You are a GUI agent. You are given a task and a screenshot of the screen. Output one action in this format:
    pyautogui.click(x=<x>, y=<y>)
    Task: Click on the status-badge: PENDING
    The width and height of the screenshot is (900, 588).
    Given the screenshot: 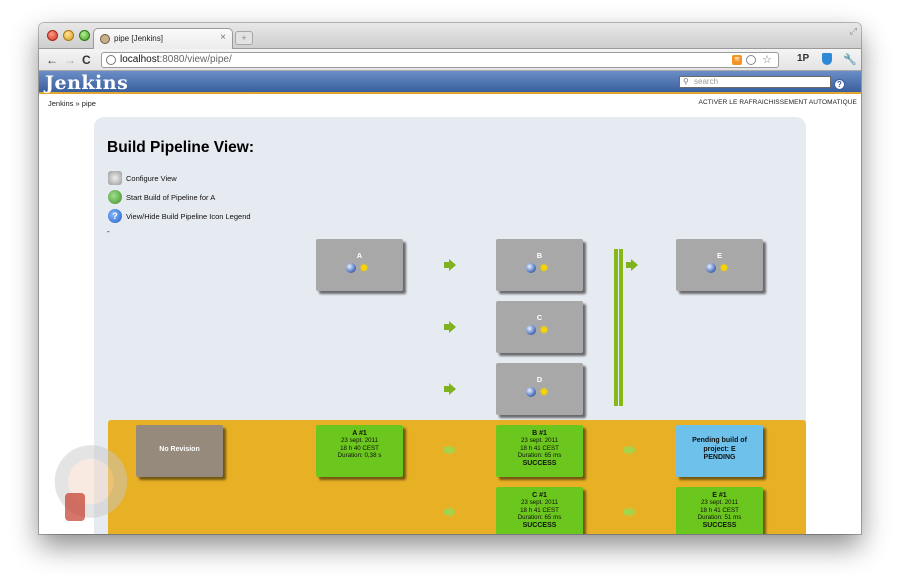 What is the action you would take?
    pyautogui.click(x=719, y=457)
    